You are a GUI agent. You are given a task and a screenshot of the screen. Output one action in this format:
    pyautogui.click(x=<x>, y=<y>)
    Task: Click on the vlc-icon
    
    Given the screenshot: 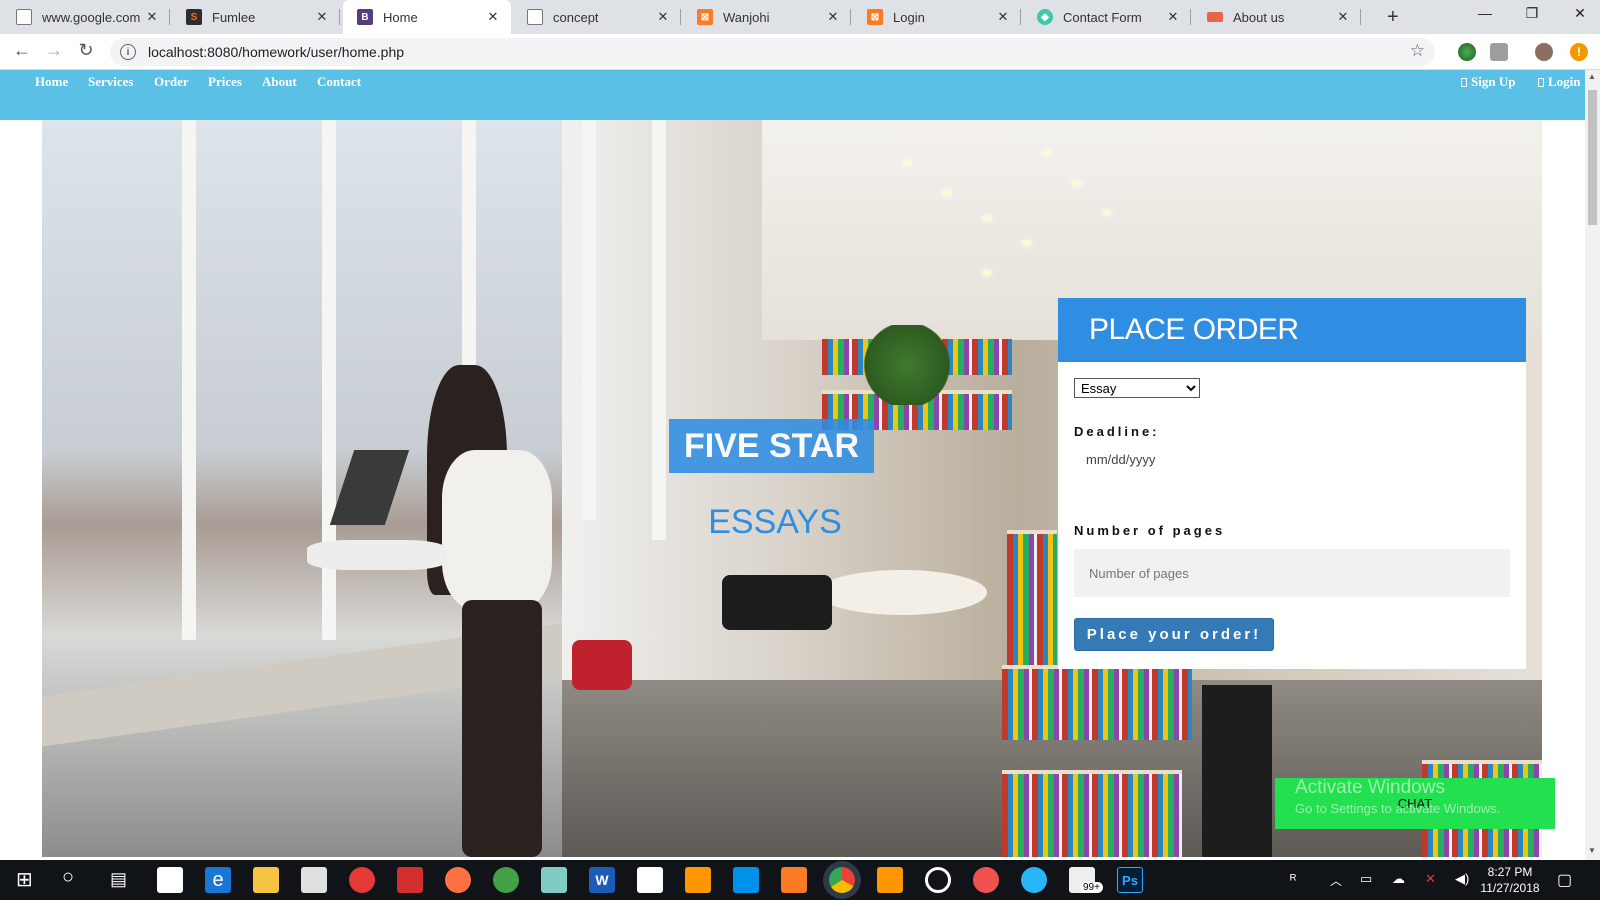 What is the action you would take?
    pyautogui.click(x=698, y=880)
    